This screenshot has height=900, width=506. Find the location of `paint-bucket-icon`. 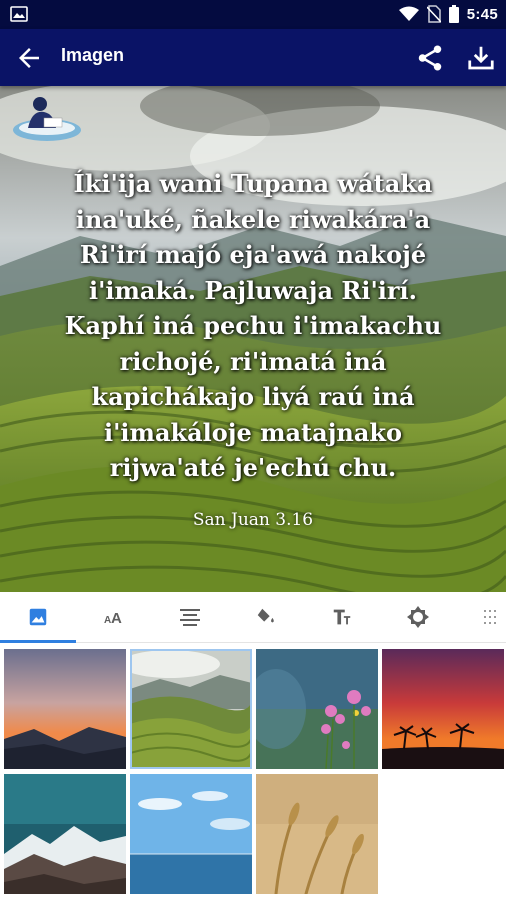

paint-bucket-icon is located at coordinates (265, 615).